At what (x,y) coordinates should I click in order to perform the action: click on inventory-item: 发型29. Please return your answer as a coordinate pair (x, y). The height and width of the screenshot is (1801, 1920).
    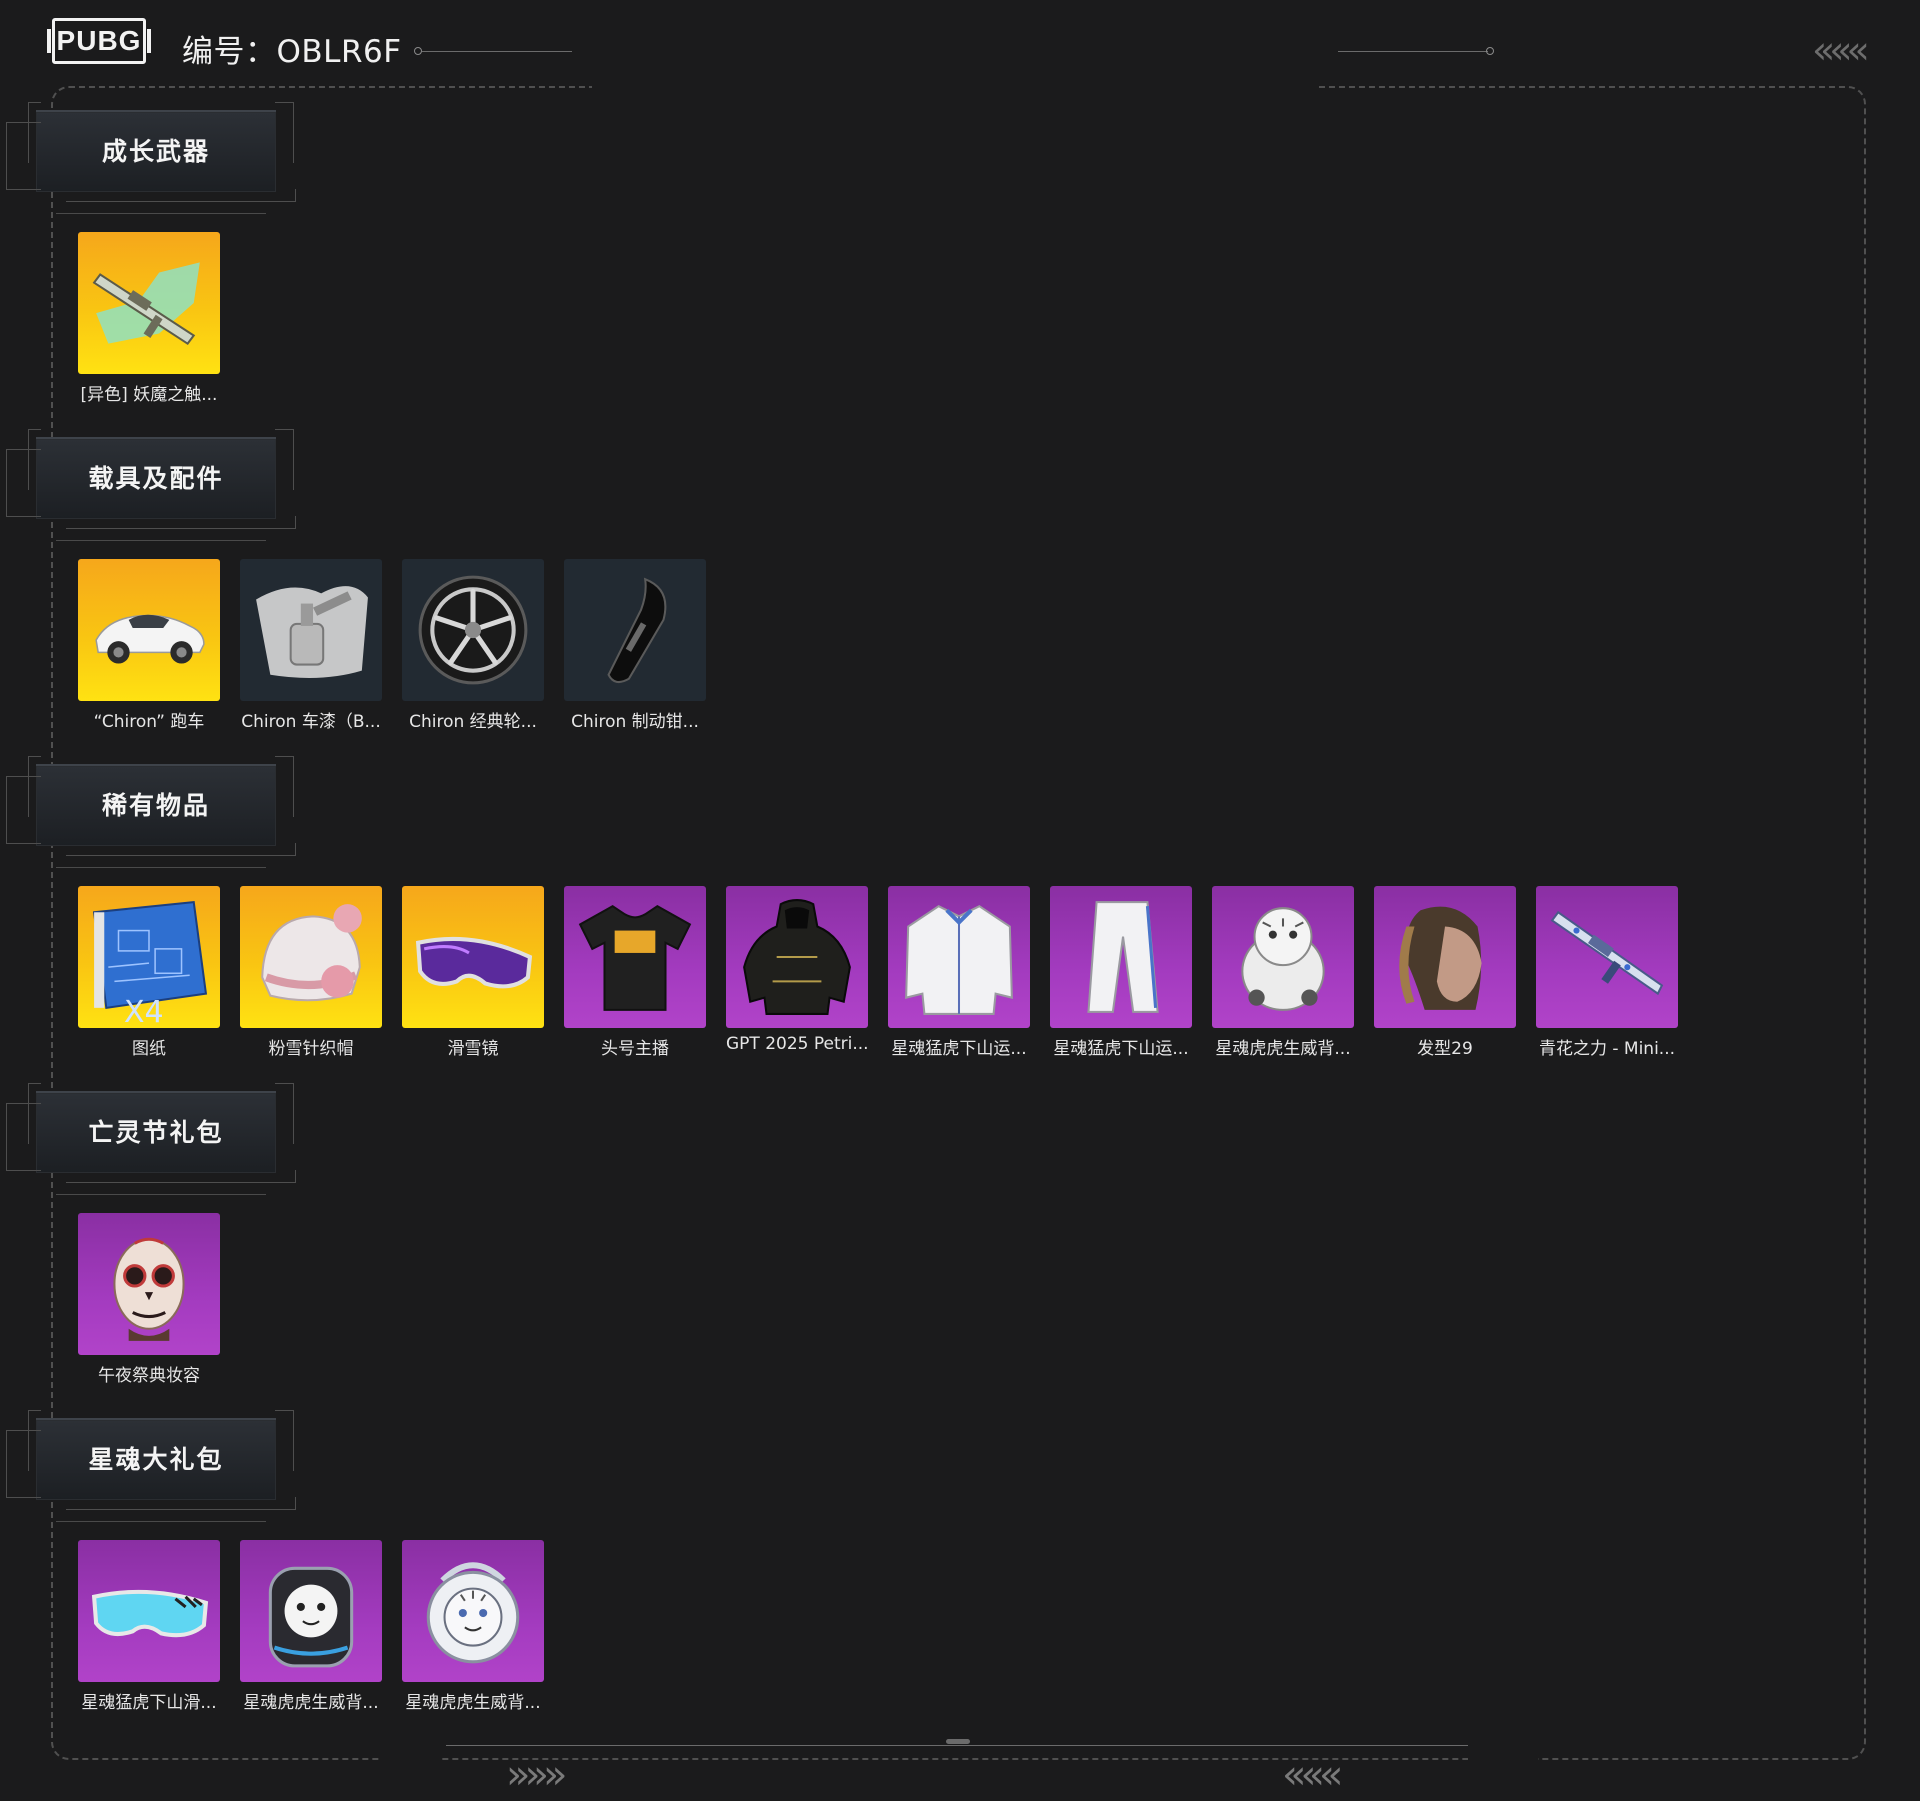
    Looking at the image, I should click on (1445, 972).